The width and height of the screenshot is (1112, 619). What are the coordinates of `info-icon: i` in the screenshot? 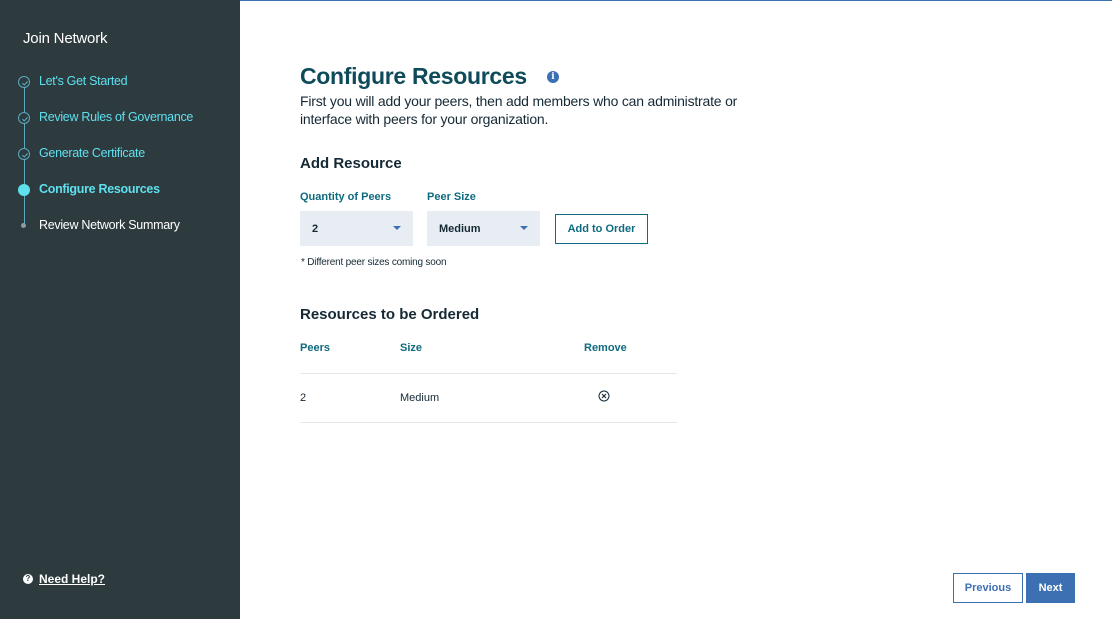 It's located at (553, 77).